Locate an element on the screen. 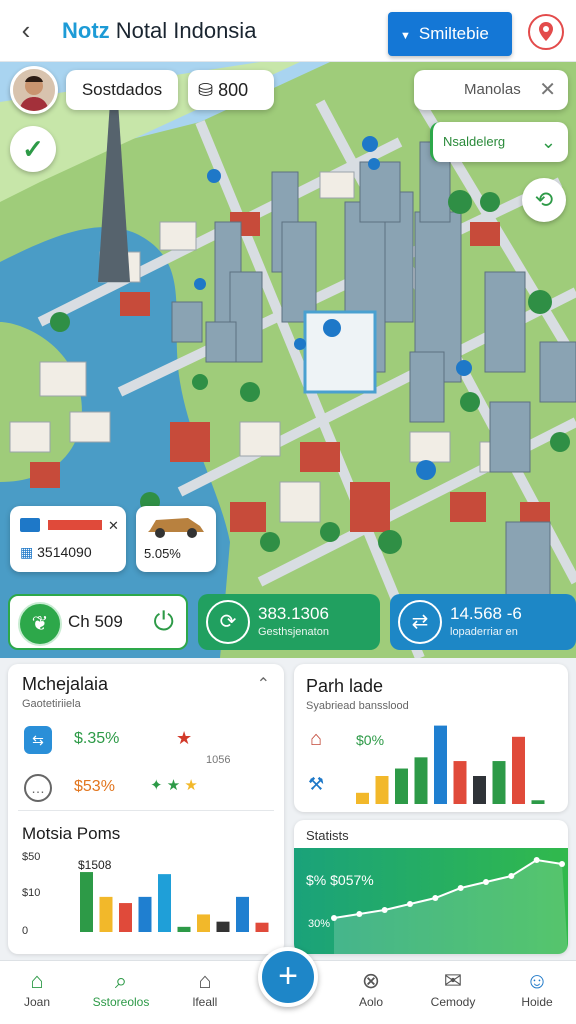 This screenshot has width=576, height=1024. energy-value: Ch 509 is located at coordinates (95, 621).